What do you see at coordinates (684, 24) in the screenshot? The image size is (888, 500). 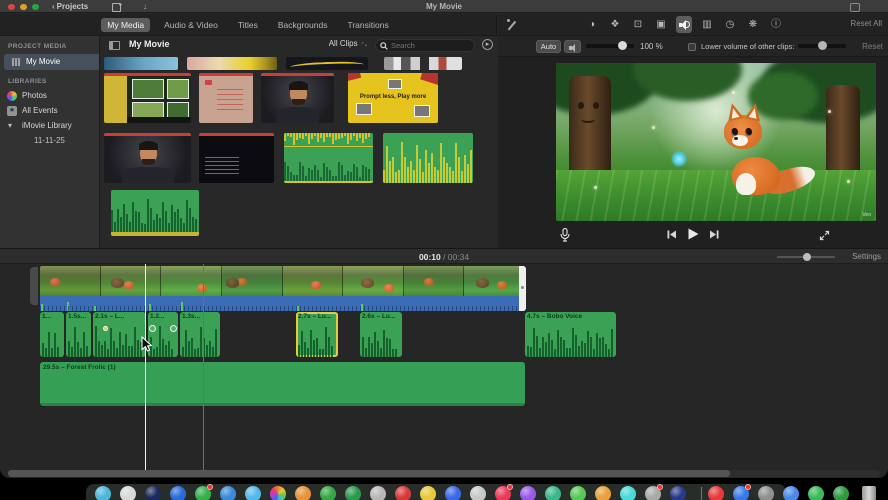 I see `volume-icon` at bounding box center [684, 24].